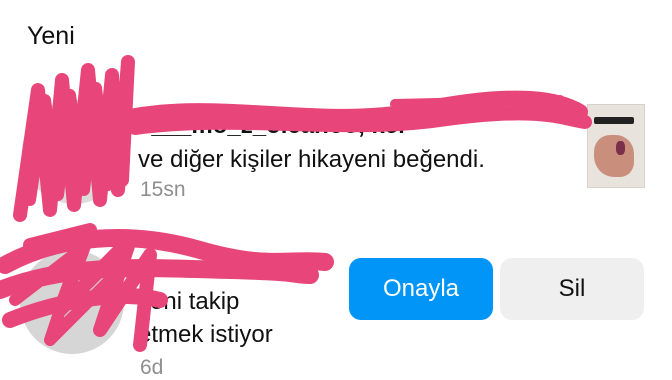 Image resolution: width=672 pixels, height=380 pixels. What do you see at coordinates (189, 301) in the screenshot?
I see `follow-request-text-line1: seni takip` at bounding box center [189, 301].